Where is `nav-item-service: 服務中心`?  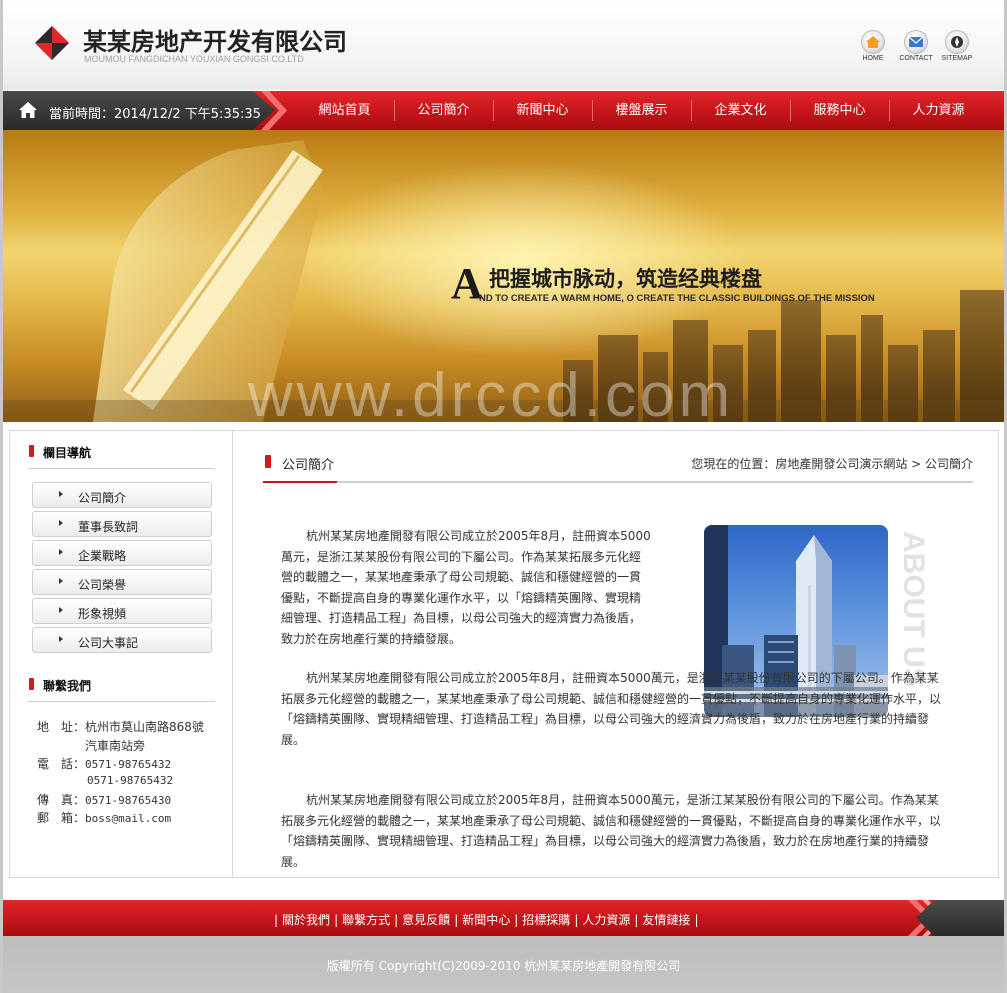 nav-item-service: 服務中心 is located at coordinates (839, 110).